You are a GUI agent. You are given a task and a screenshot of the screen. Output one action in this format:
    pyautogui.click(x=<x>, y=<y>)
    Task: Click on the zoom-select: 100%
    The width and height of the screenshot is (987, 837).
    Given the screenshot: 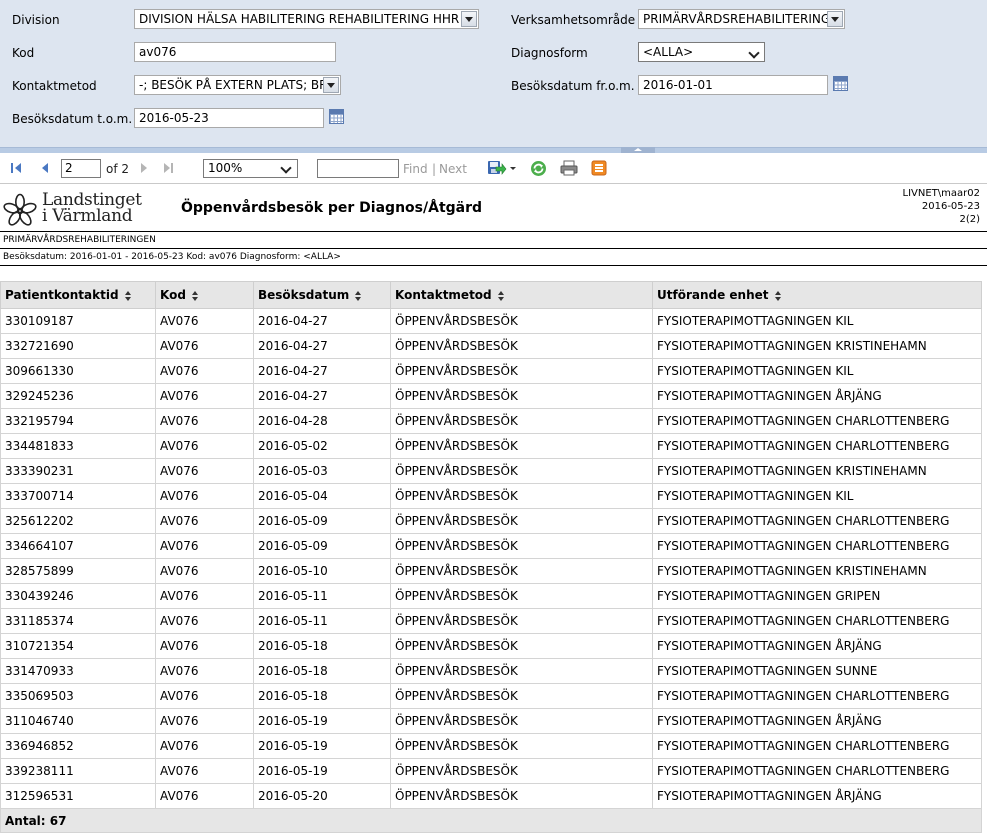 What is the action you would take?
    pyautogui.click(x=250, y=168)
    